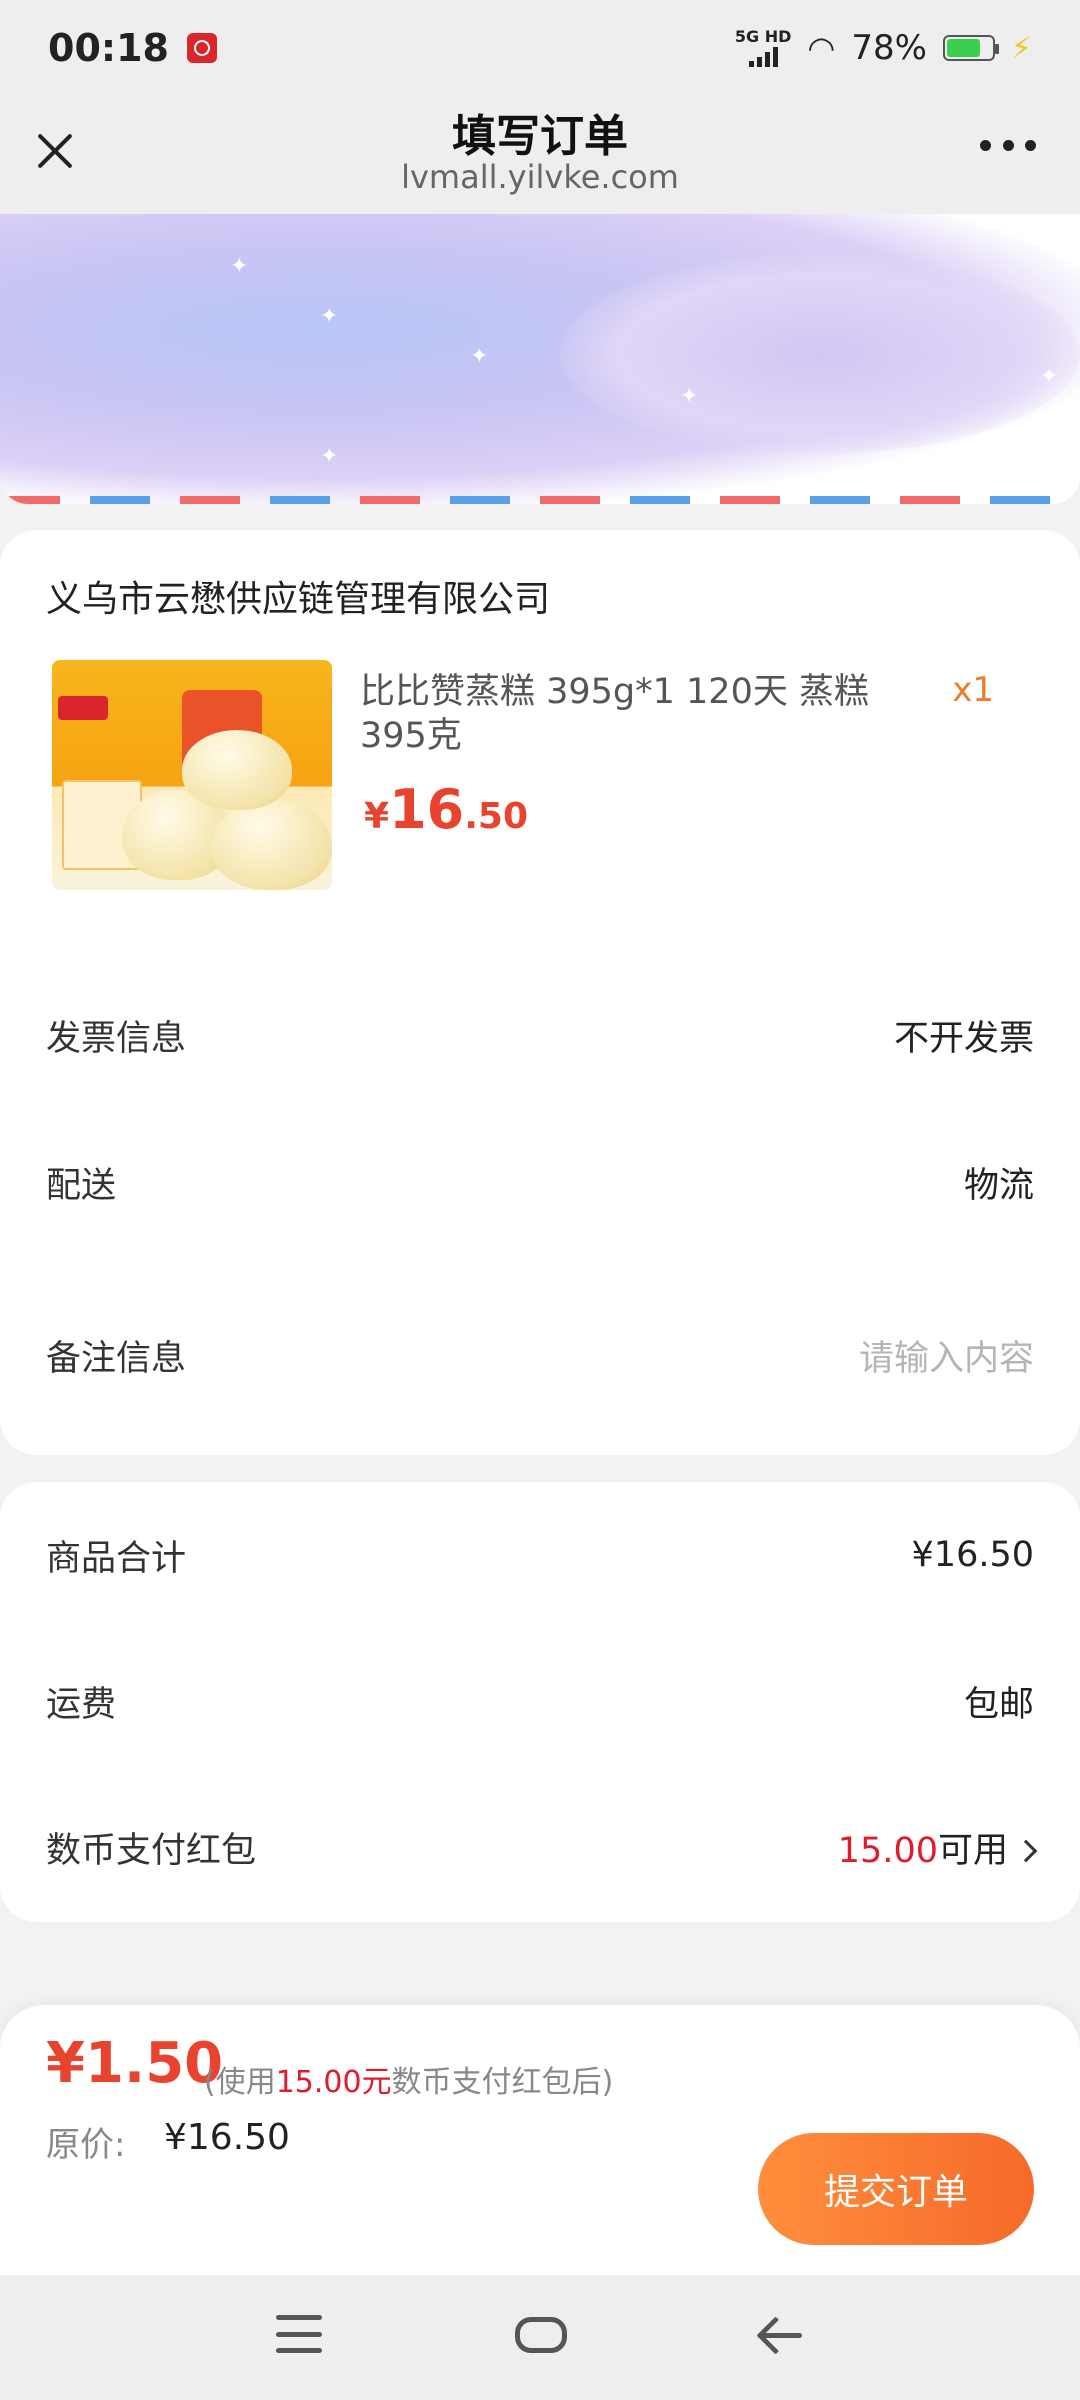  Describe the element at coordinates (116, 1358) in the screenshot. I see `remark-label: 备注信息` at that location.